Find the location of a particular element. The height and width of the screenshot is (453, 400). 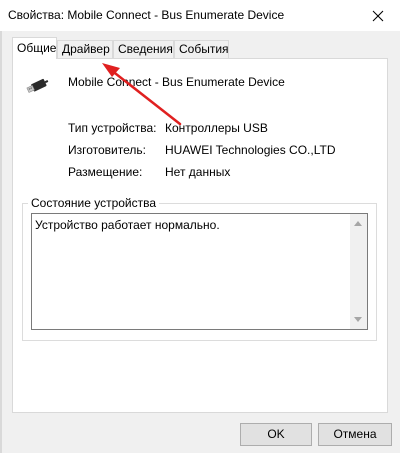

device-name: Mobile Connect - Bus Enumerate Device is located at coordinates (176, 82).